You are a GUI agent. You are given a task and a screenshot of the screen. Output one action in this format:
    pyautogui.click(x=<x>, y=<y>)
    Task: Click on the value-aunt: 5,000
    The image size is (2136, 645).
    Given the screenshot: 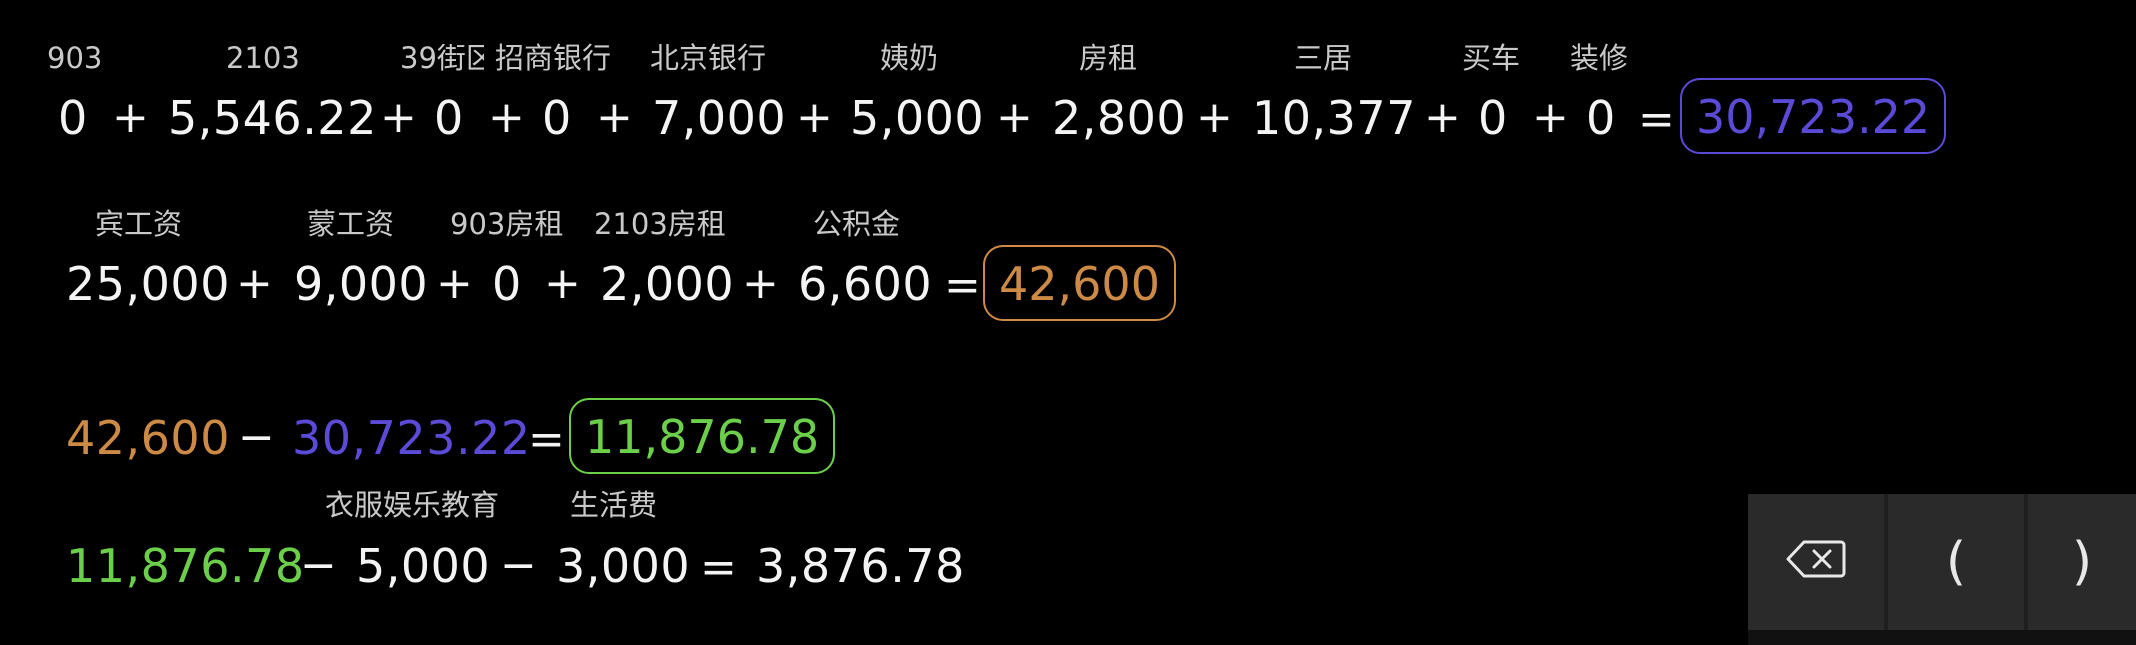 What is the action you would take?
    pyautogui.click(x=917, y=118)
    